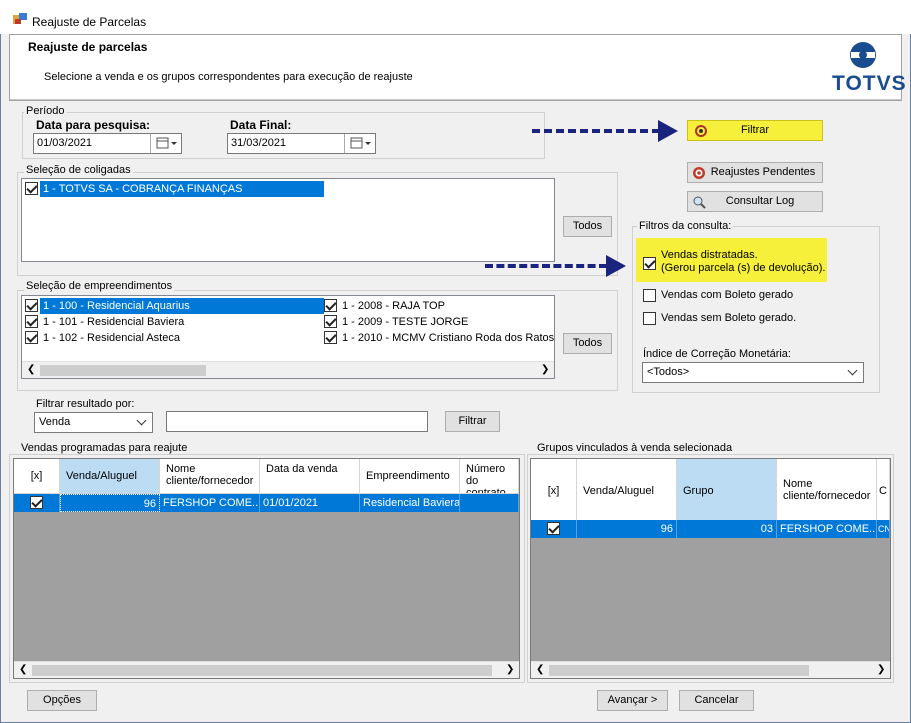 This screenshot has width=911, height=723. Describe the element at coordinates (405, 322) in the screenshot. I see `empreendimento-label: 1 - 2009 - TESTE JORGE` at that location.